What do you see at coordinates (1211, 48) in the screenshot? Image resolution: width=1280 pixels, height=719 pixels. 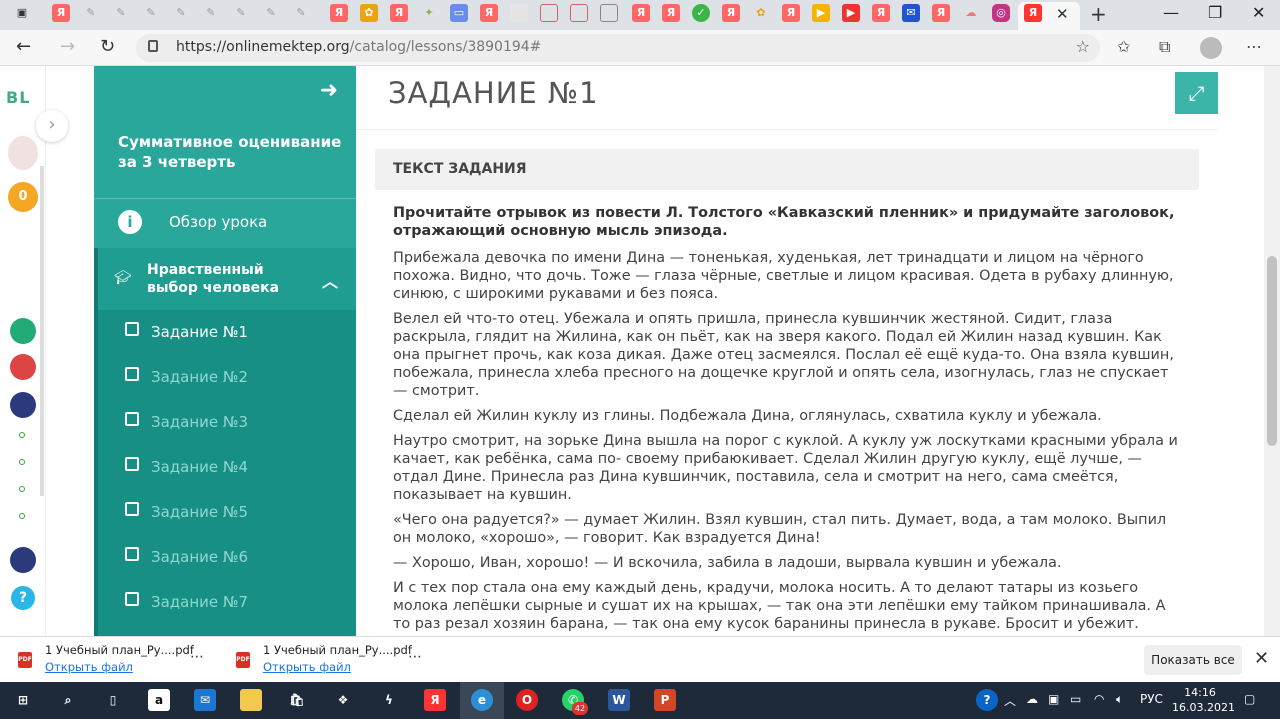 I see `profile-avatar` at bounding box center [1211, 48].